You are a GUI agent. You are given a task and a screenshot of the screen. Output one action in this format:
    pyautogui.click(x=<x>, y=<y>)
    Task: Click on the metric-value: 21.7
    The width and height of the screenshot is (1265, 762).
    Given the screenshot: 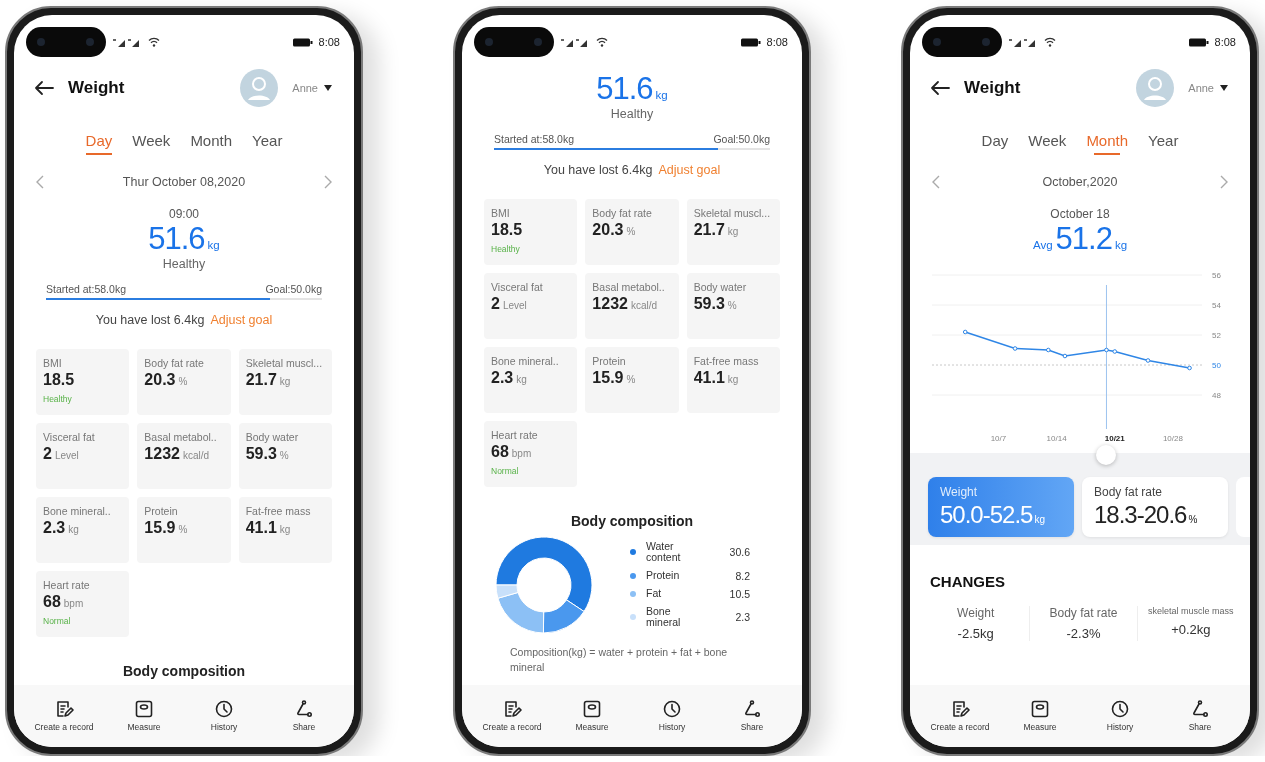 What is the action you would take?
    pyautogui.click(x=709, y=229)
    